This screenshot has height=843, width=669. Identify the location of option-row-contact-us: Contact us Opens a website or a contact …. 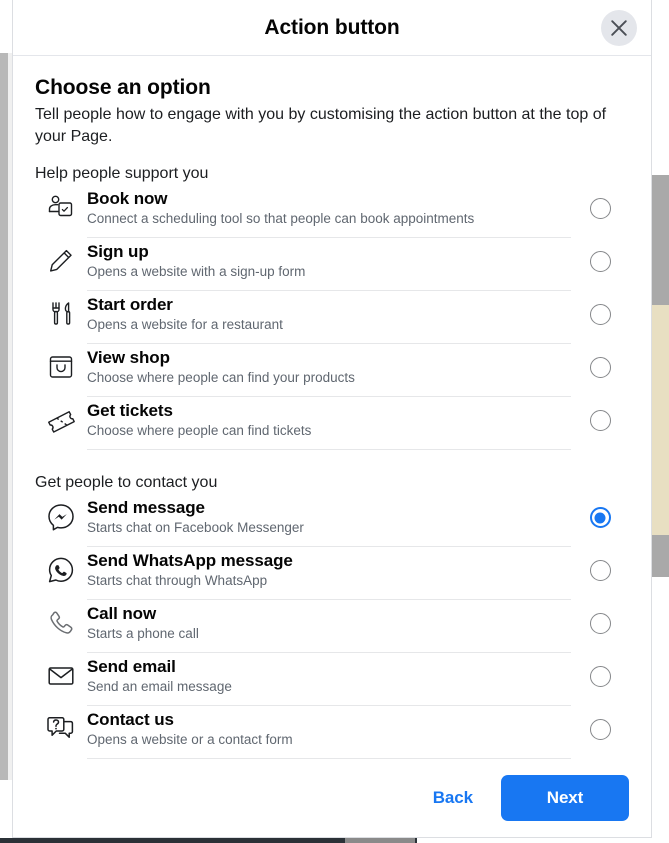
(332, 732).